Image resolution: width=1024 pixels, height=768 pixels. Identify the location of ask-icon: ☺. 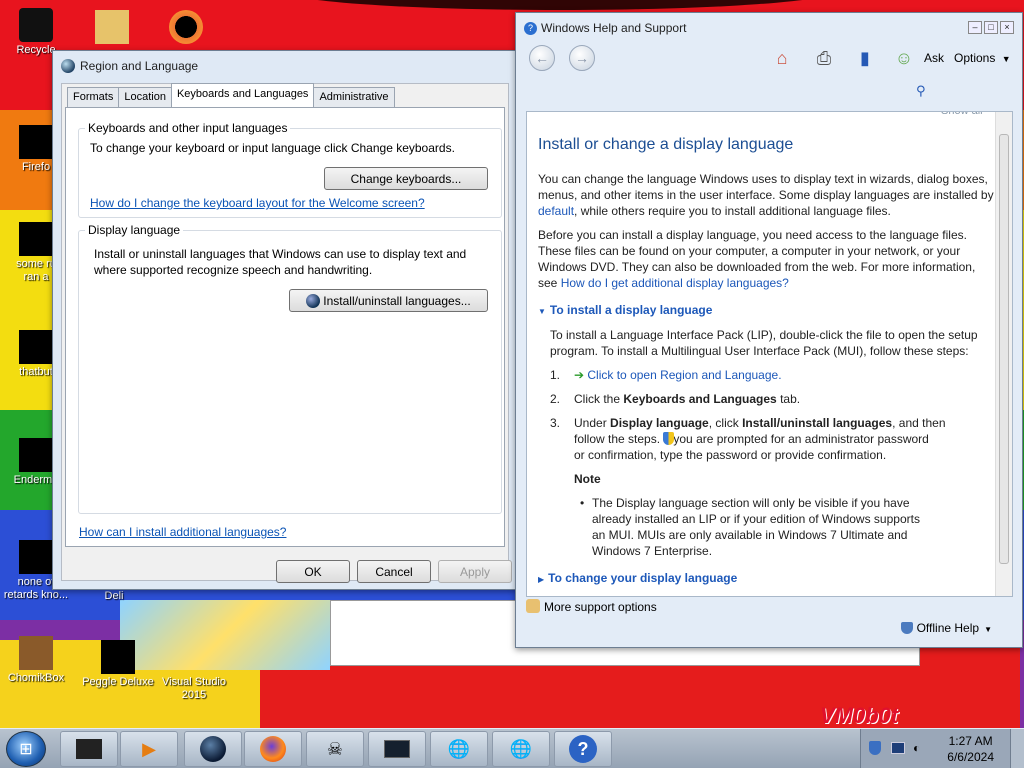
(904, 58).